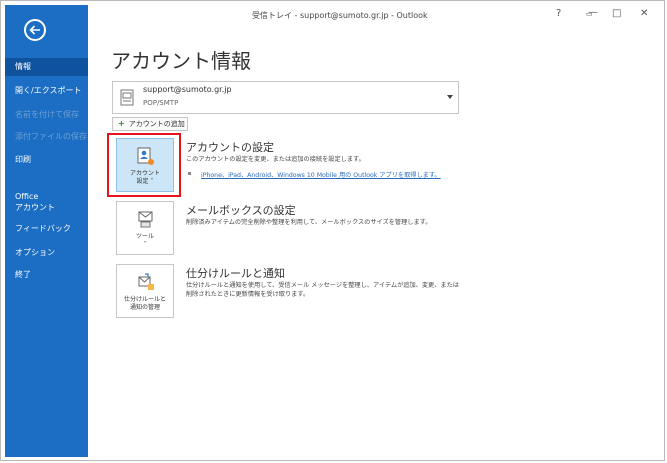  I want to click on account-settings-button: アカウント 設定 ˅, so click(145, 165).